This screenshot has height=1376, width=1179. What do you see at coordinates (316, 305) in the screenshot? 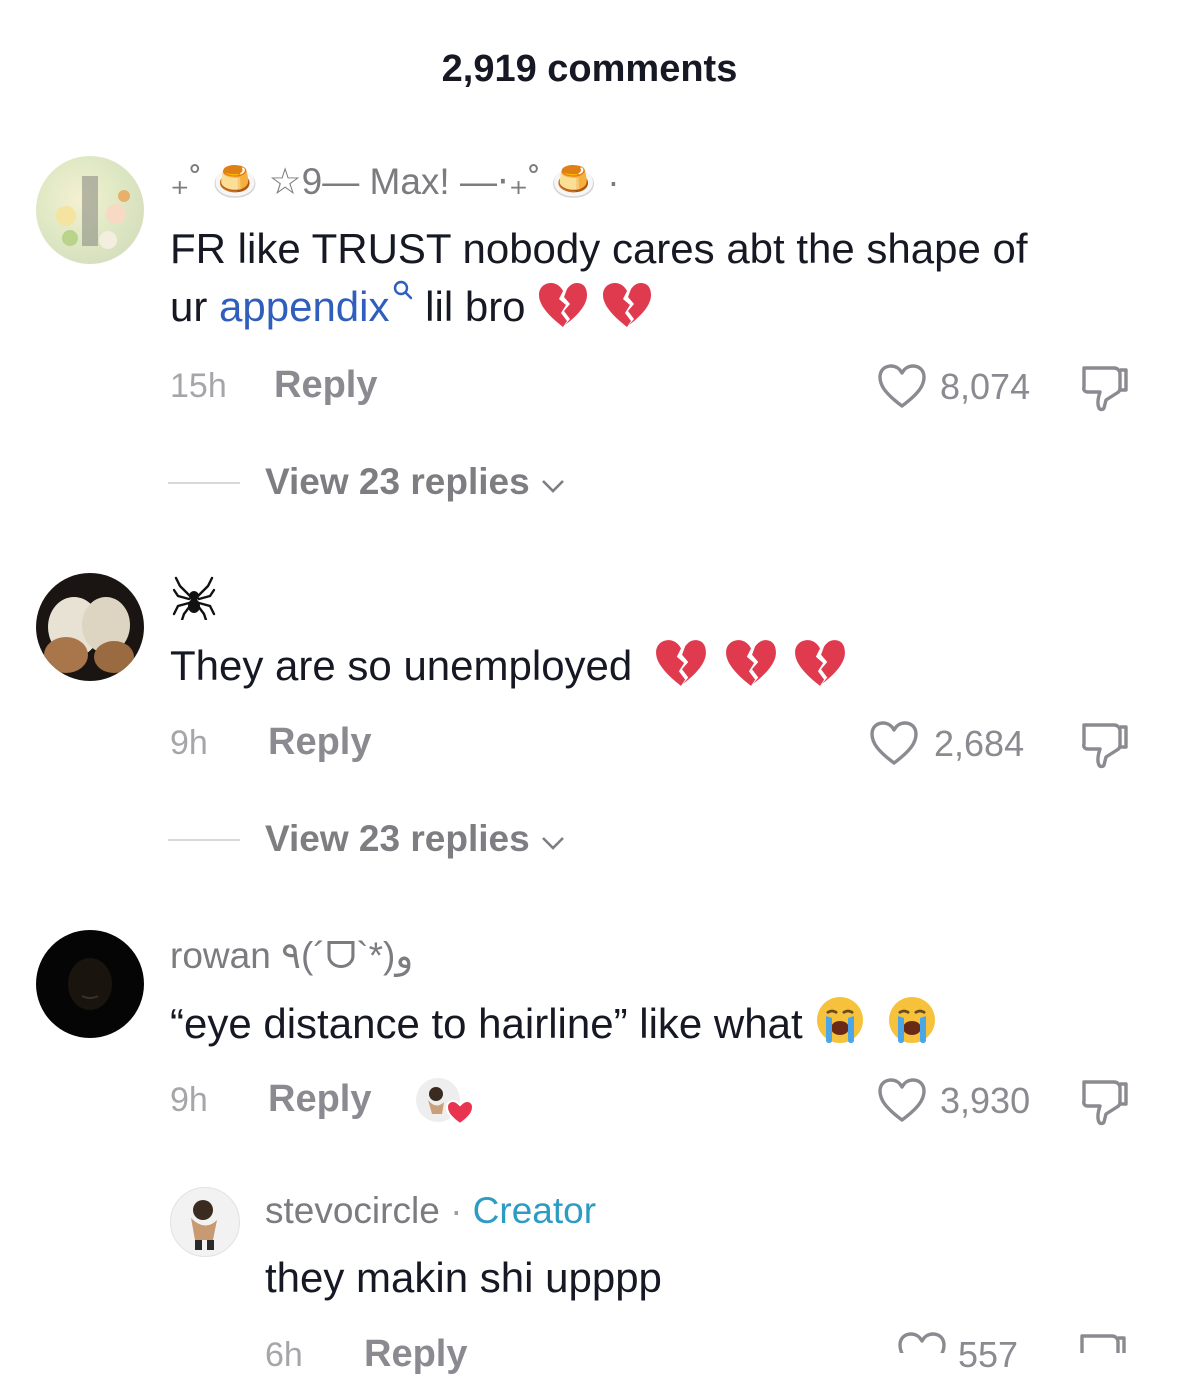
I see `search-link-appendix: appendix` at bounding box center [316, 305].